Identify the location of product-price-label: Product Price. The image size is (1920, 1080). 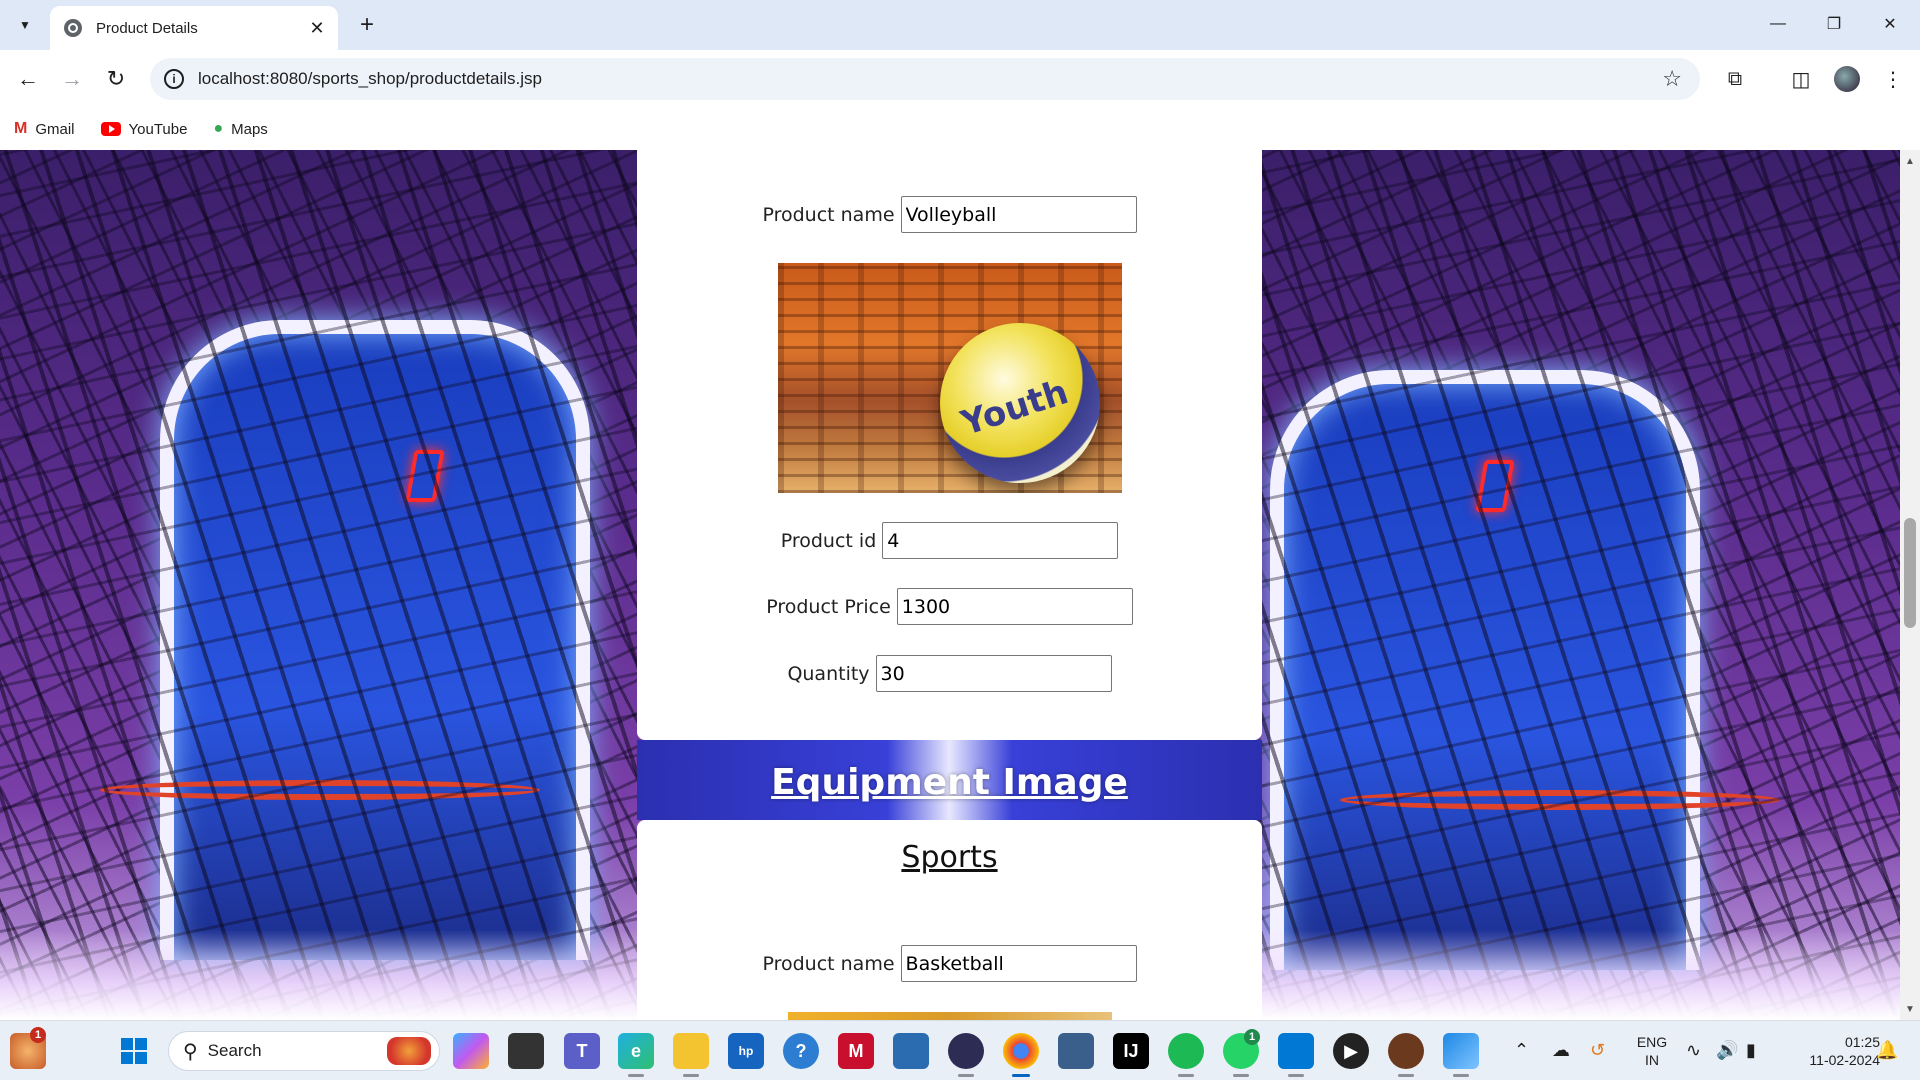
(828, 606).